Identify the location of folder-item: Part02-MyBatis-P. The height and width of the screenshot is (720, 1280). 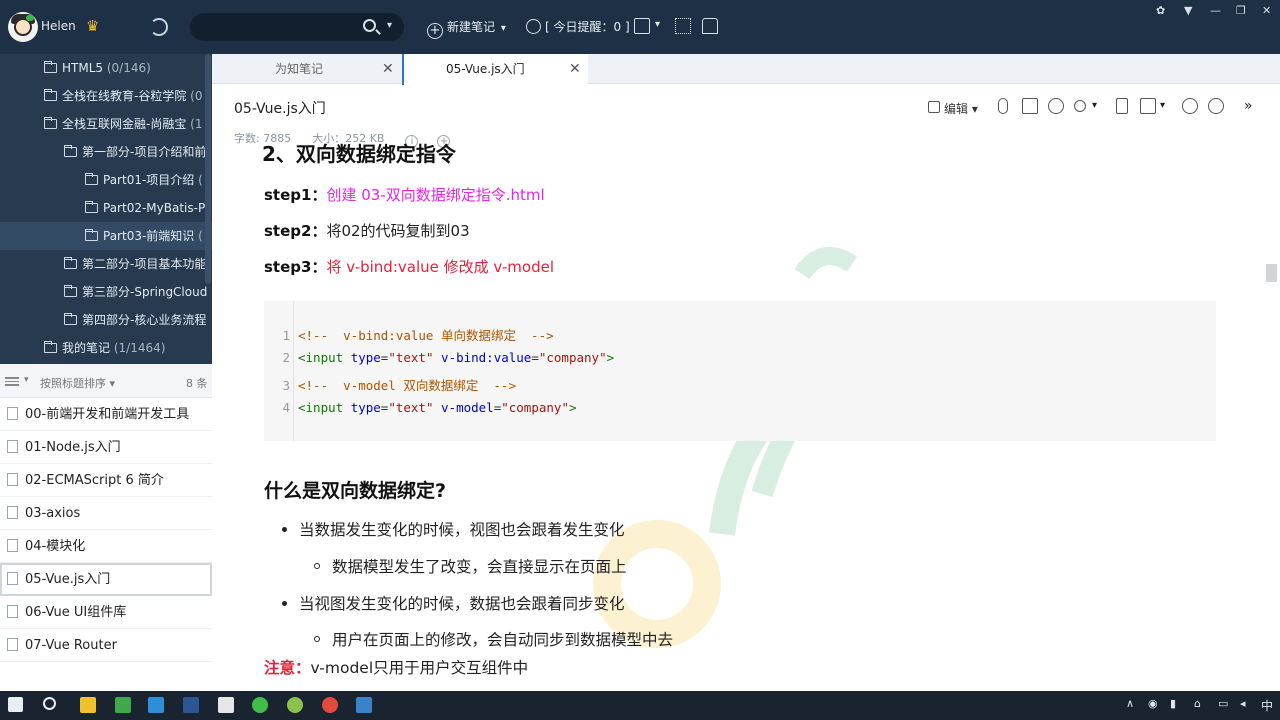
(145, 208).